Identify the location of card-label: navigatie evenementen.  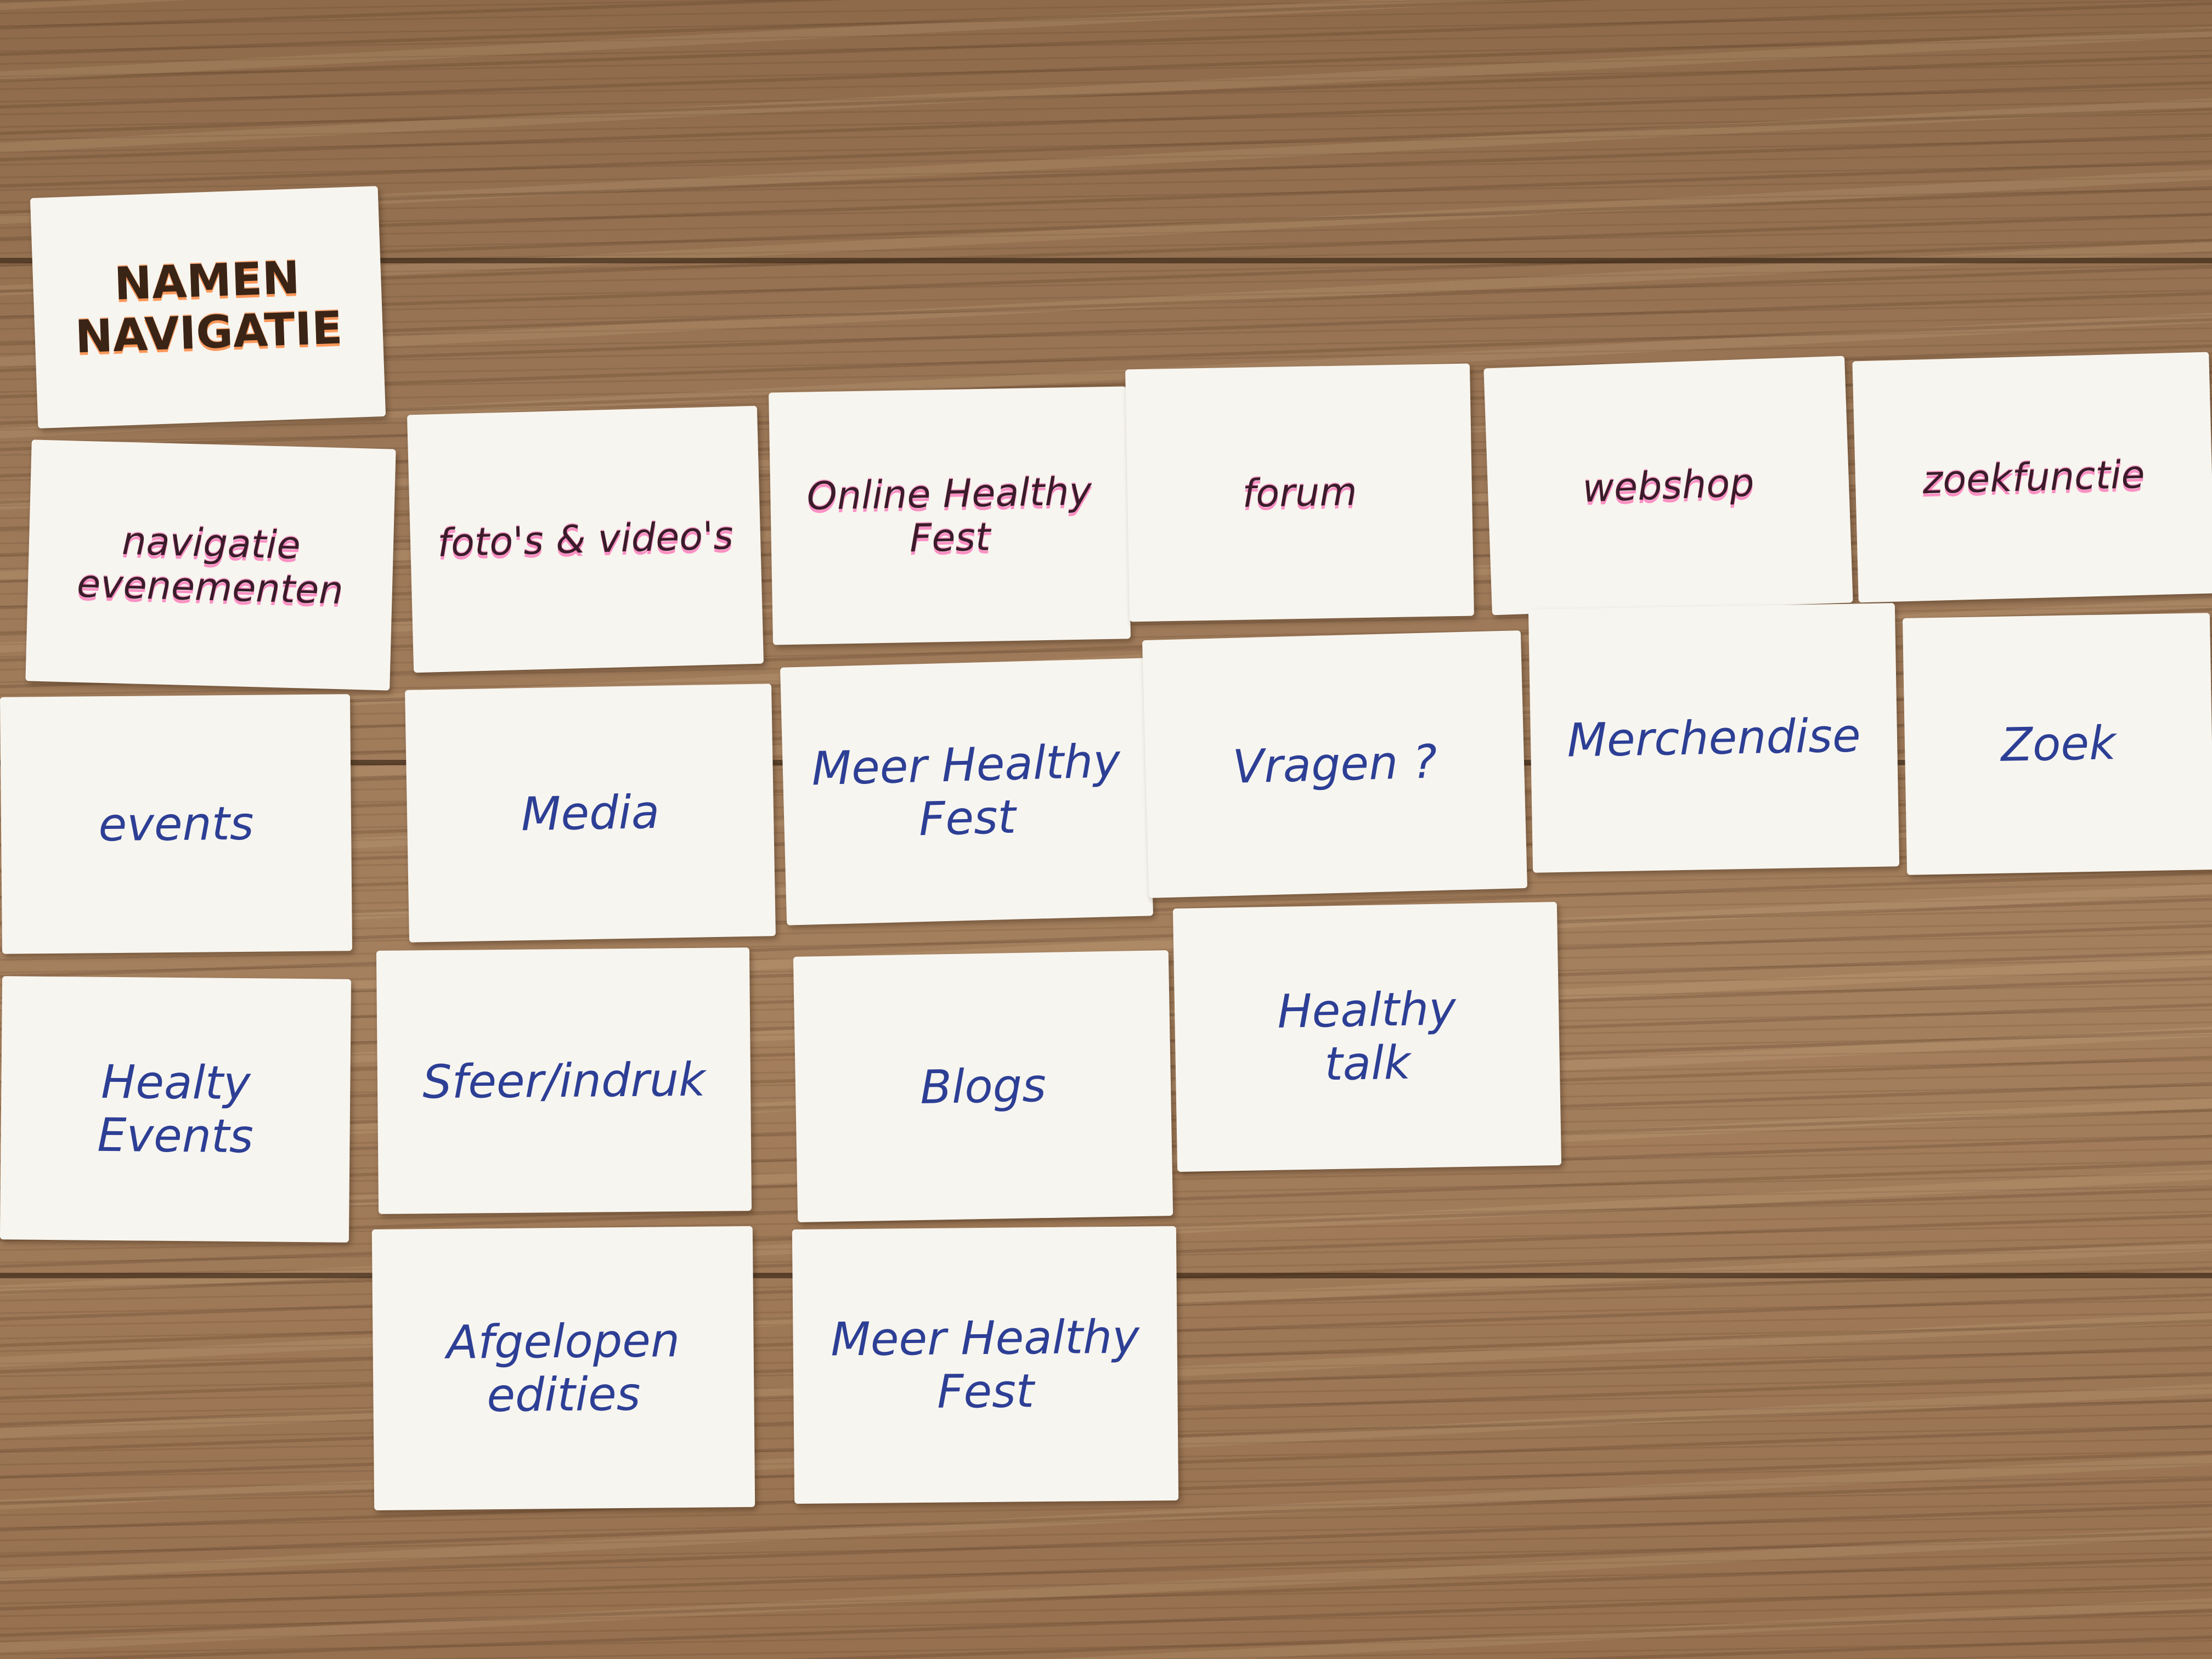
(210, 565).